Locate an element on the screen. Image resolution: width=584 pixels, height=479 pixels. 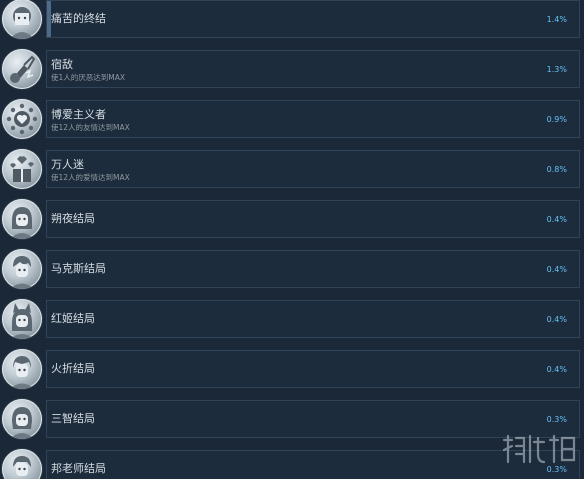
achievement-panel: 博爱主义者 使12人的友情达到MAX 0.9% is located at coordinates (313, 119).